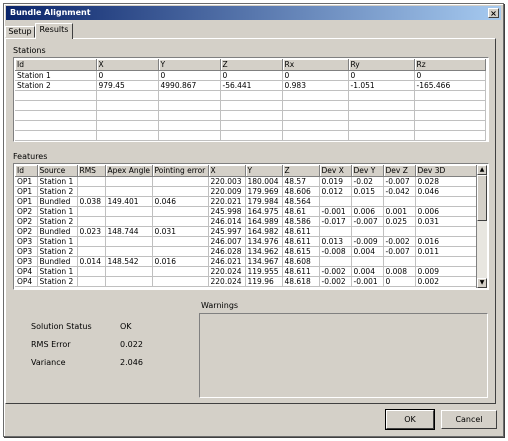 The width and height of the screenshot is (508, 441). Describe the element at coordinates (91, 171) in the screenshot. I see `column-header: RMS` at that location.